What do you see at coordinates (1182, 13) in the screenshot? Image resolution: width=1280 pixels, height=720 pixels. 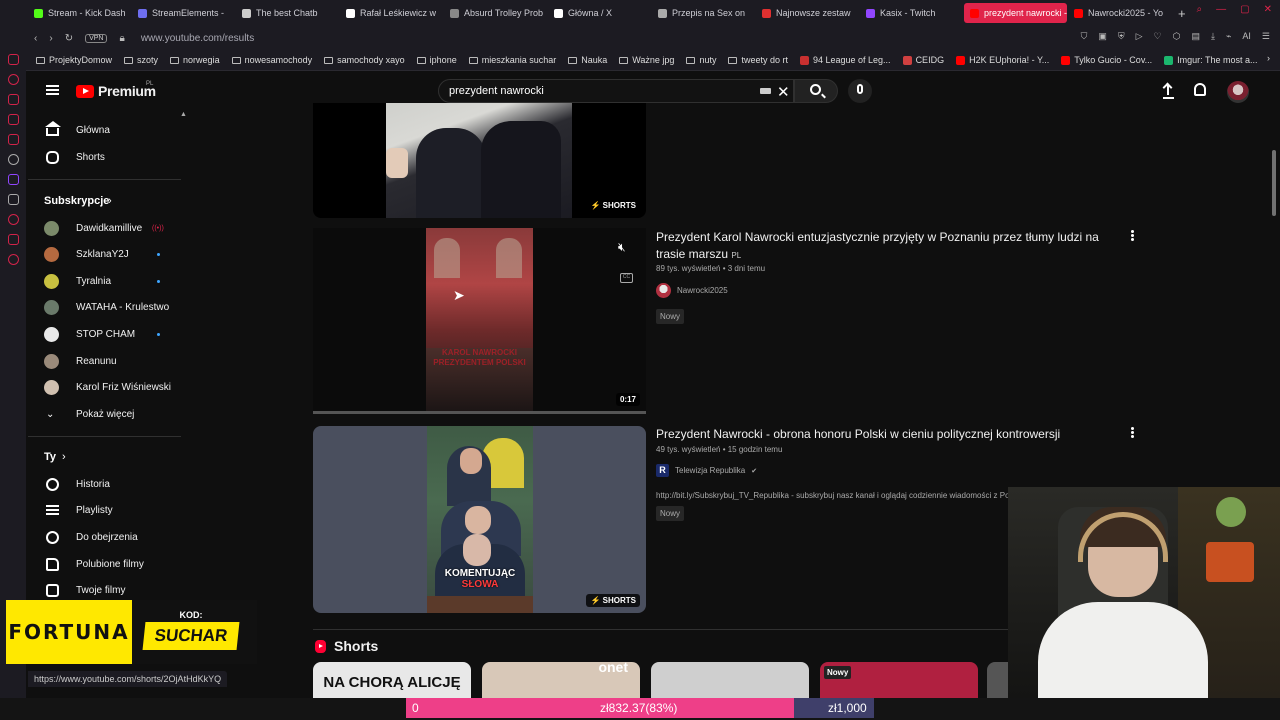 I see `new-tab-button: +` at bounding box center [1182, 13].